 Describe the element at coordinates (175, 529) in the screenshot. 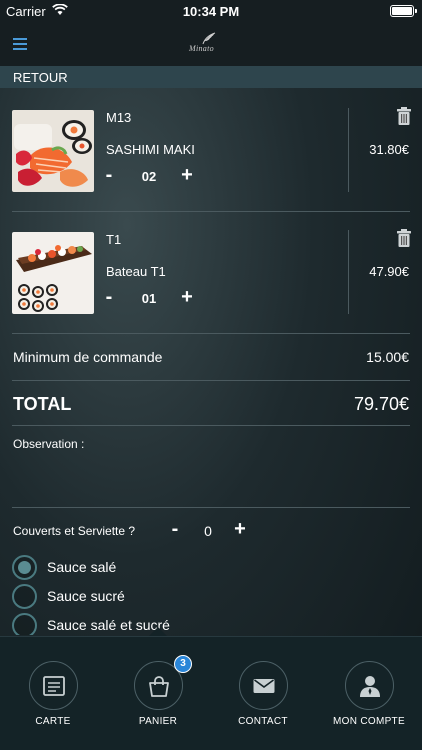

I see `cutlery-decrease-button: -` at that location.